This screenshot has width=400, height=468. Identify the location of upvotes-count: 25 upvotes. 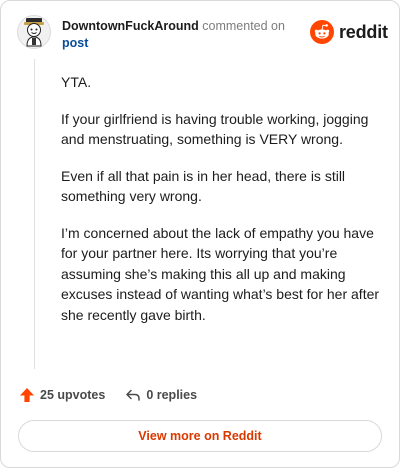
(73, 395).